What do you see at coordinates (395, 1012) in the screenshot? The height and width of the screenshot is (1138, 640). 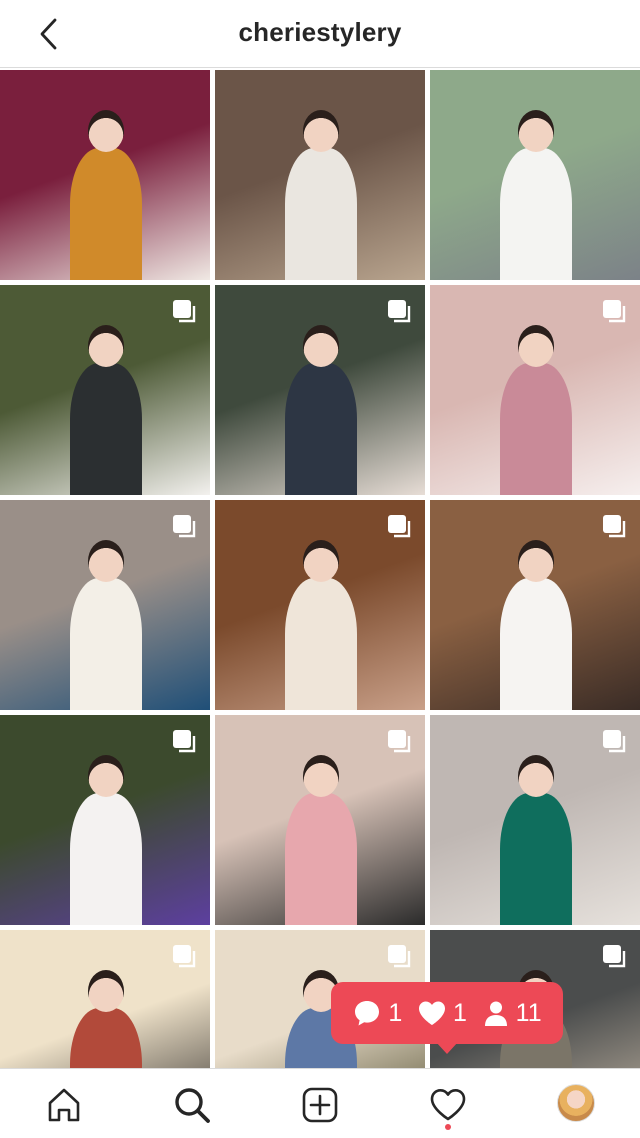 I see `comments-count: 1` at bounding box center [395, 1012].